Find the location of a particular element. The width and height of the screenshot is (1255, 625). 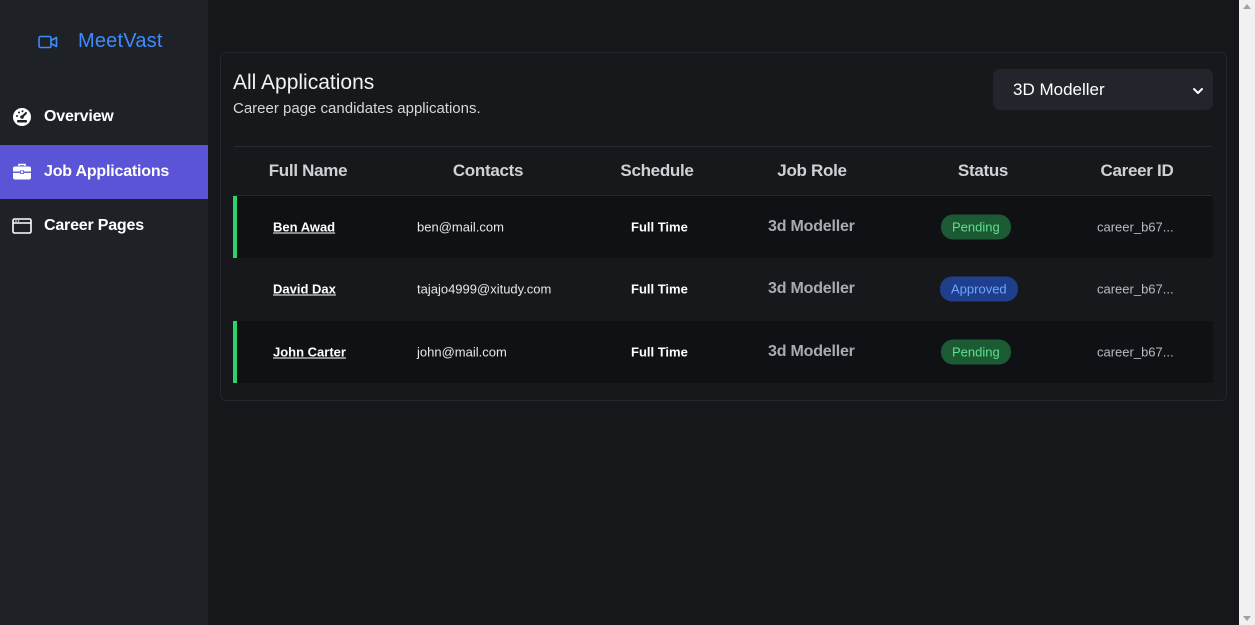

status-badge: Approved is located at coordinates (979, 289).